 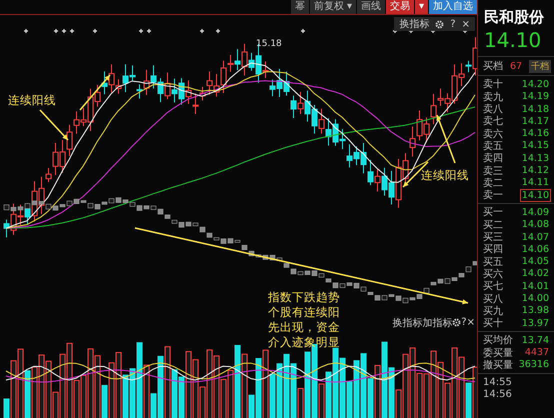 What do you see at coordinates (535, 249) in the screenshot?
I see `bid-price: 14.06` at bounding box center [535, 249].